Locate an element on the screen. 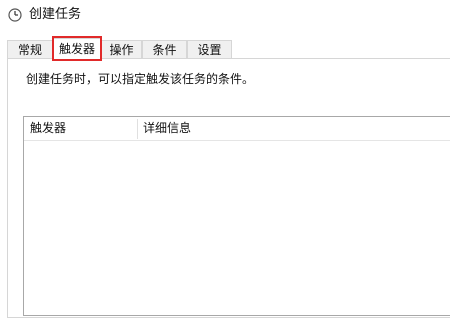 The width and height of the screenshot is (450, 318). column-divider is located at coordinates (137, 129).